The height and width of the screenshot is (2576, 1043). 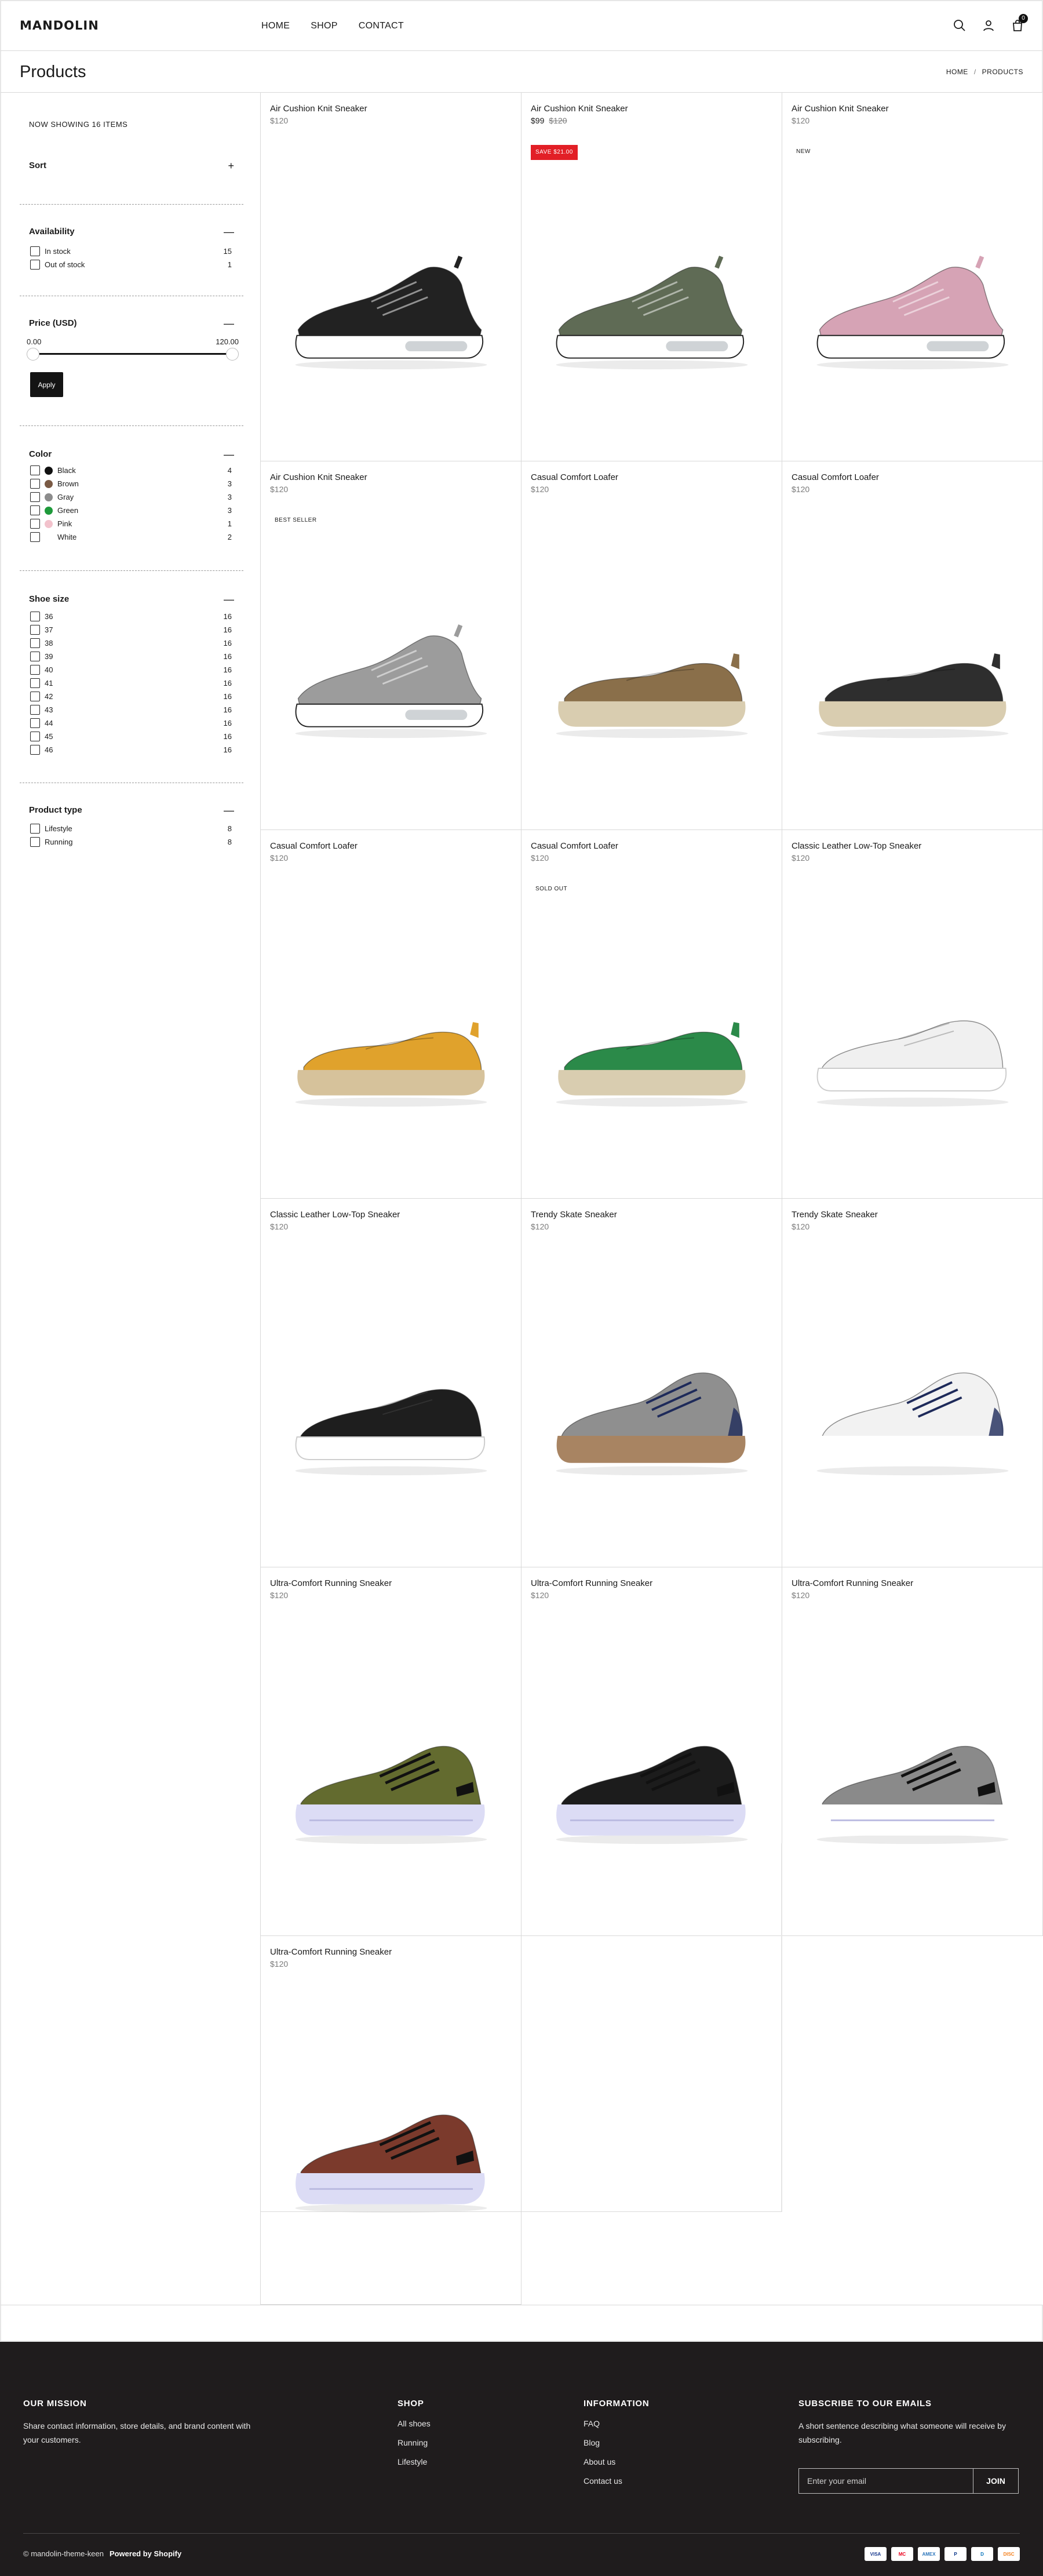 What do you see at coordinates (131, 749) in the screenshot?
I see `filter-option: 46 16` at bounding box center [131, 749].